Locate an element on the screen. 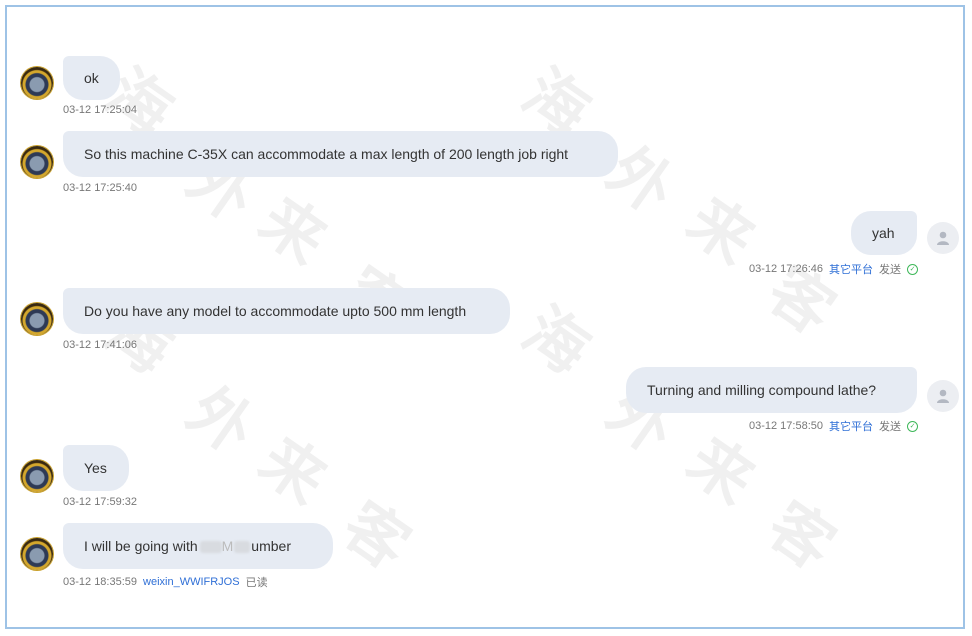  message-text: Yes is located at coordinates (95, 468).